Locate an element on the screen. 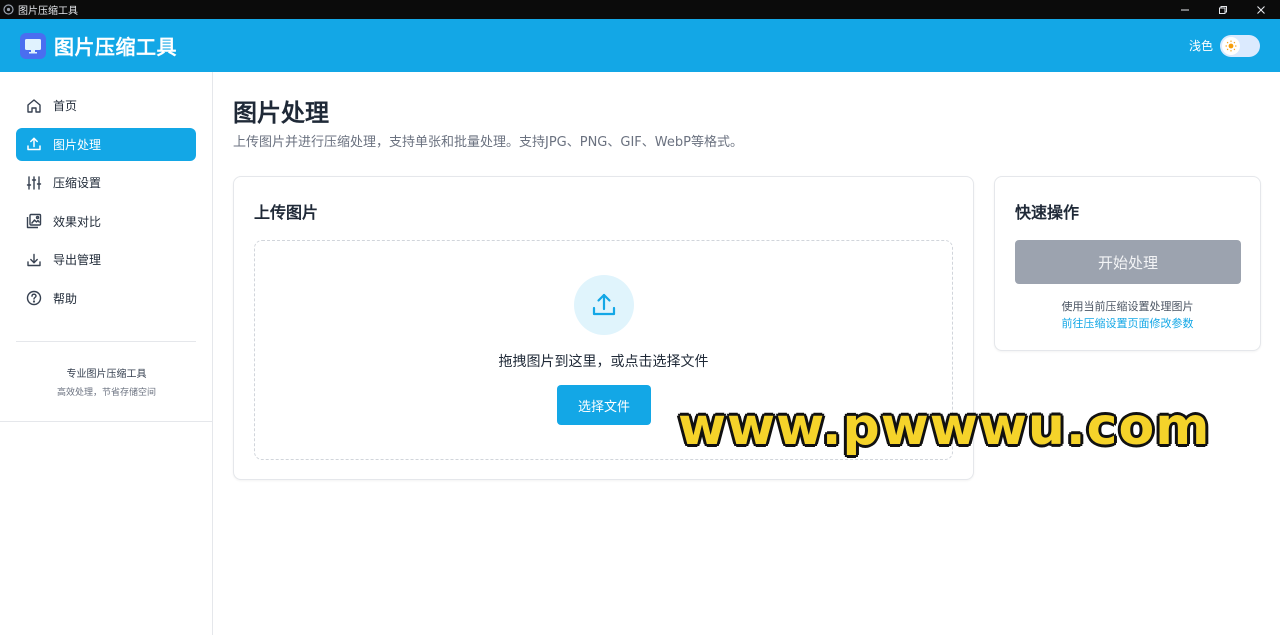 The height and width of the screenshot is (635, 1280). page-title: 图片处理 is located at coordinates (281, 113).